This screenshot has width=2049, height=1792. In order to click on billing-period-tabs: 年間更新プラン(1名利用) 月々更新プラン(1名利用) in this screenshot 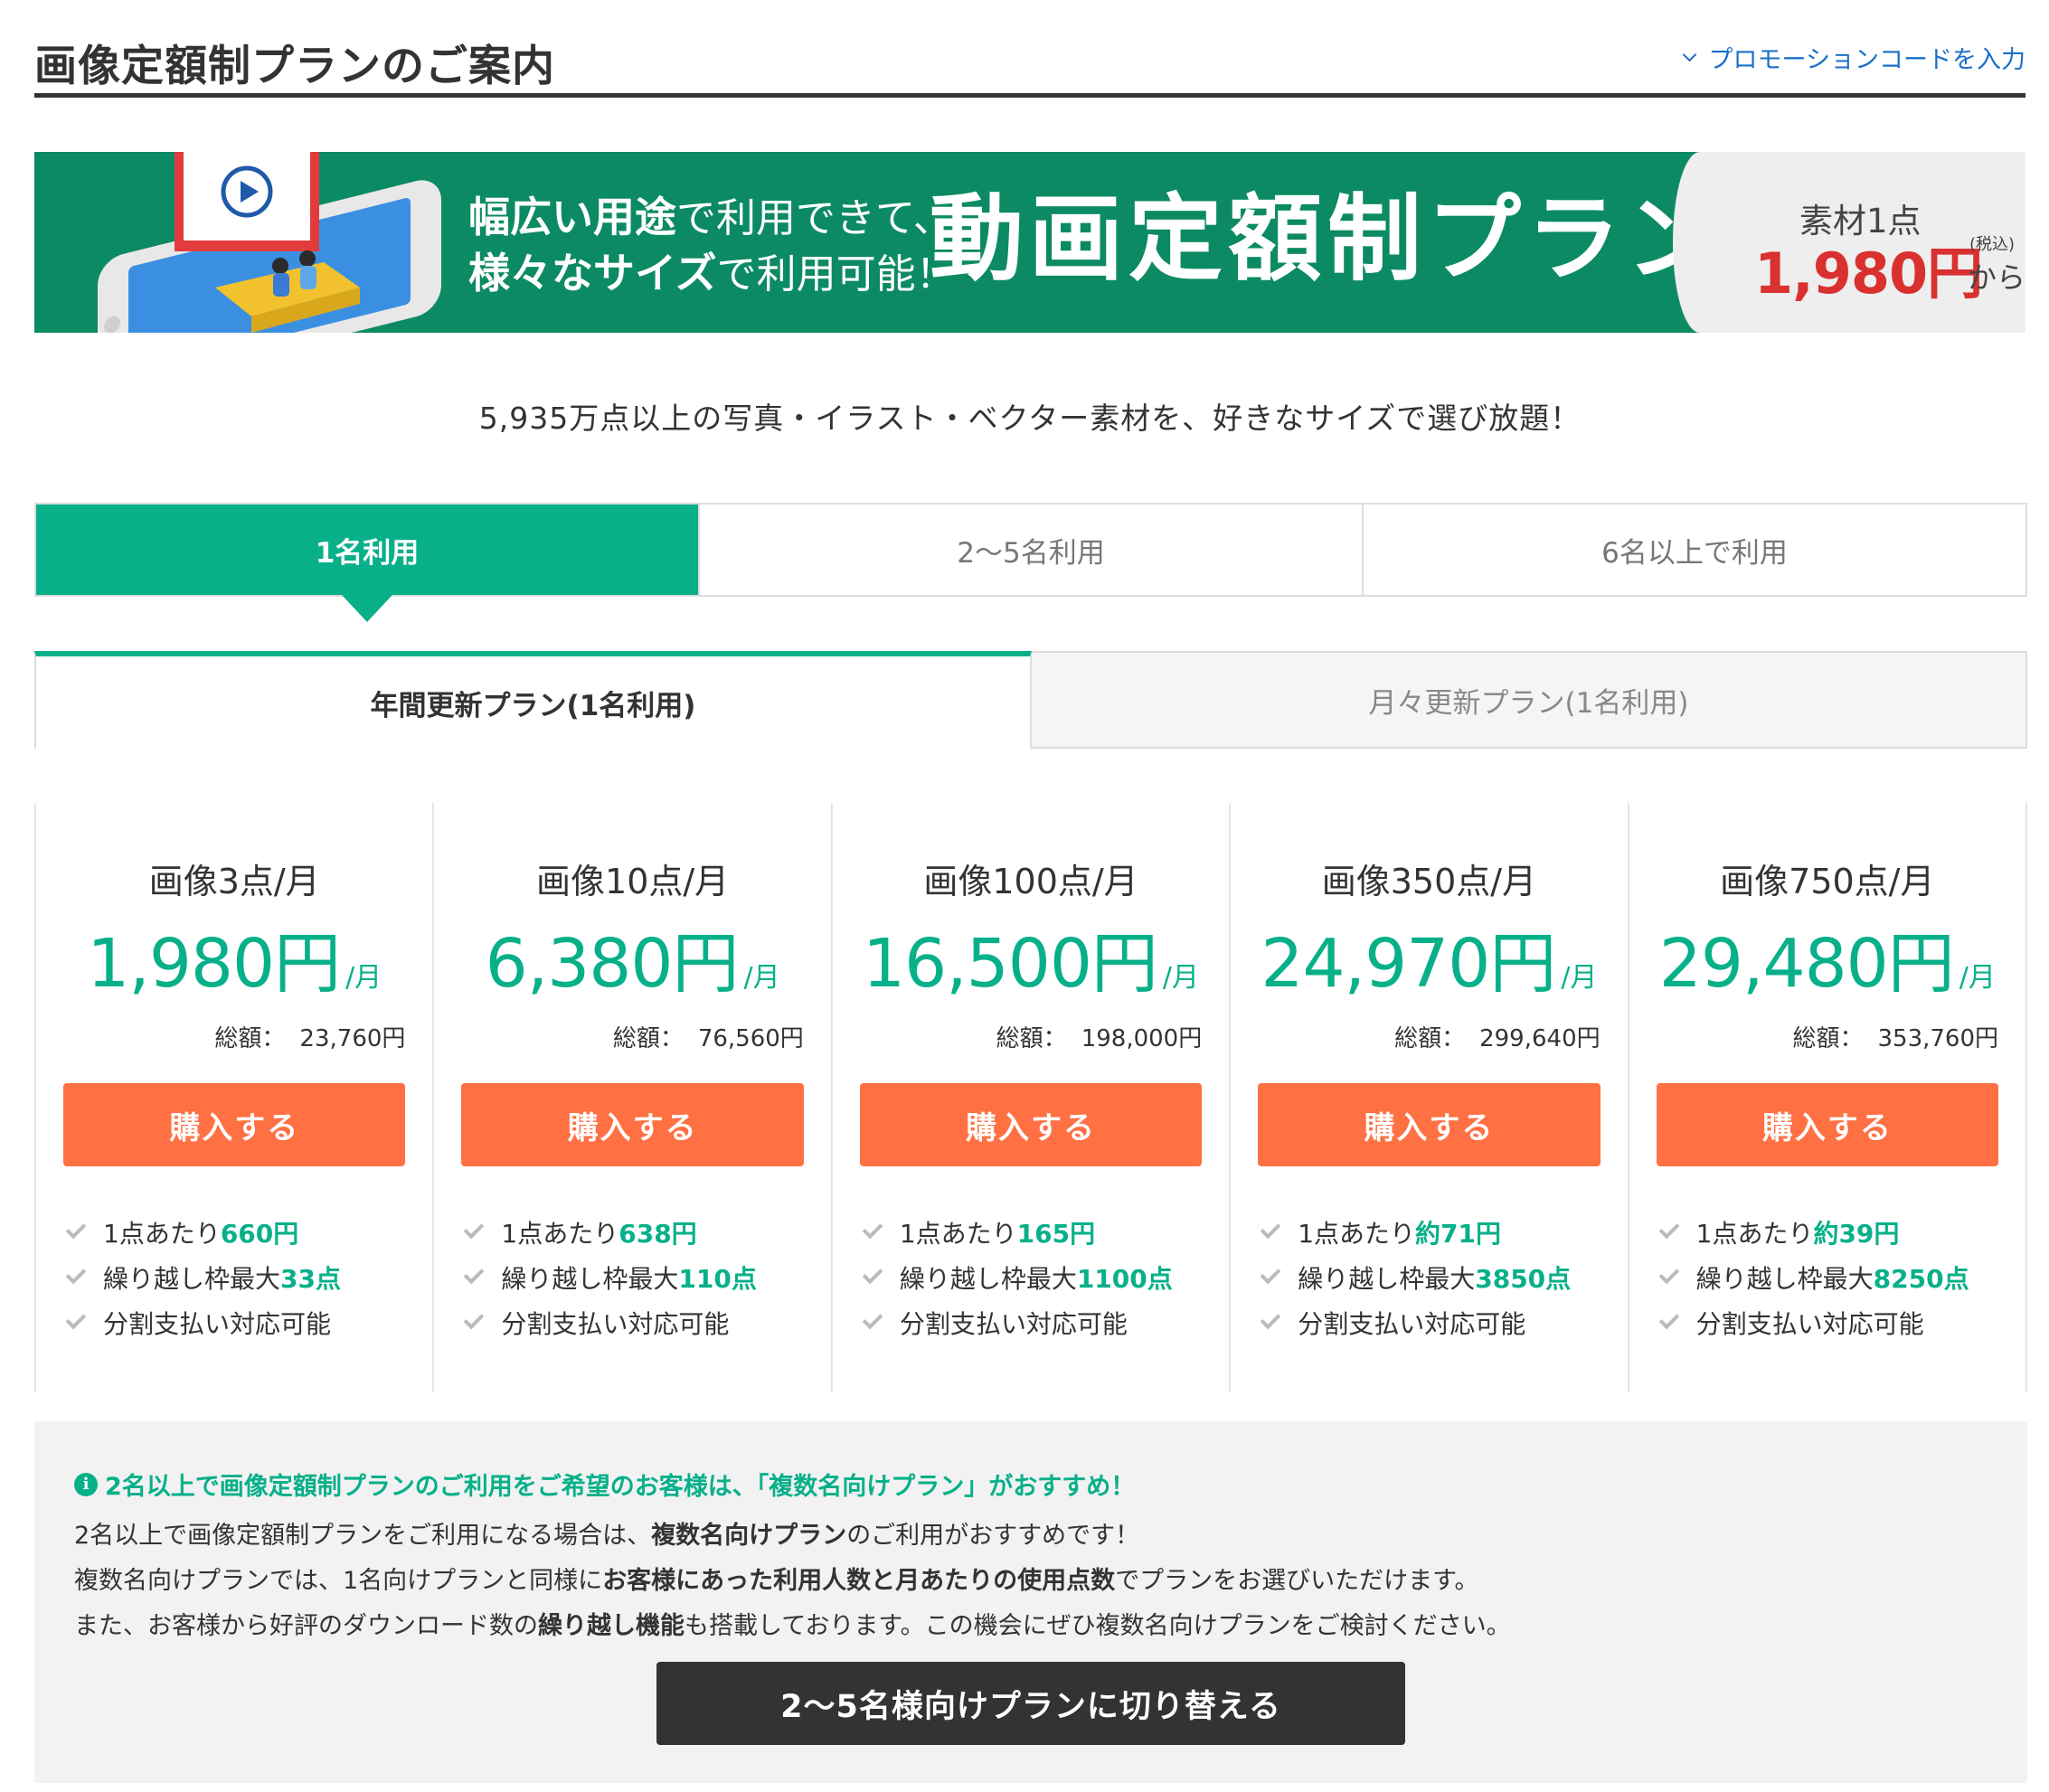, I will do `click(1030, 700)`.